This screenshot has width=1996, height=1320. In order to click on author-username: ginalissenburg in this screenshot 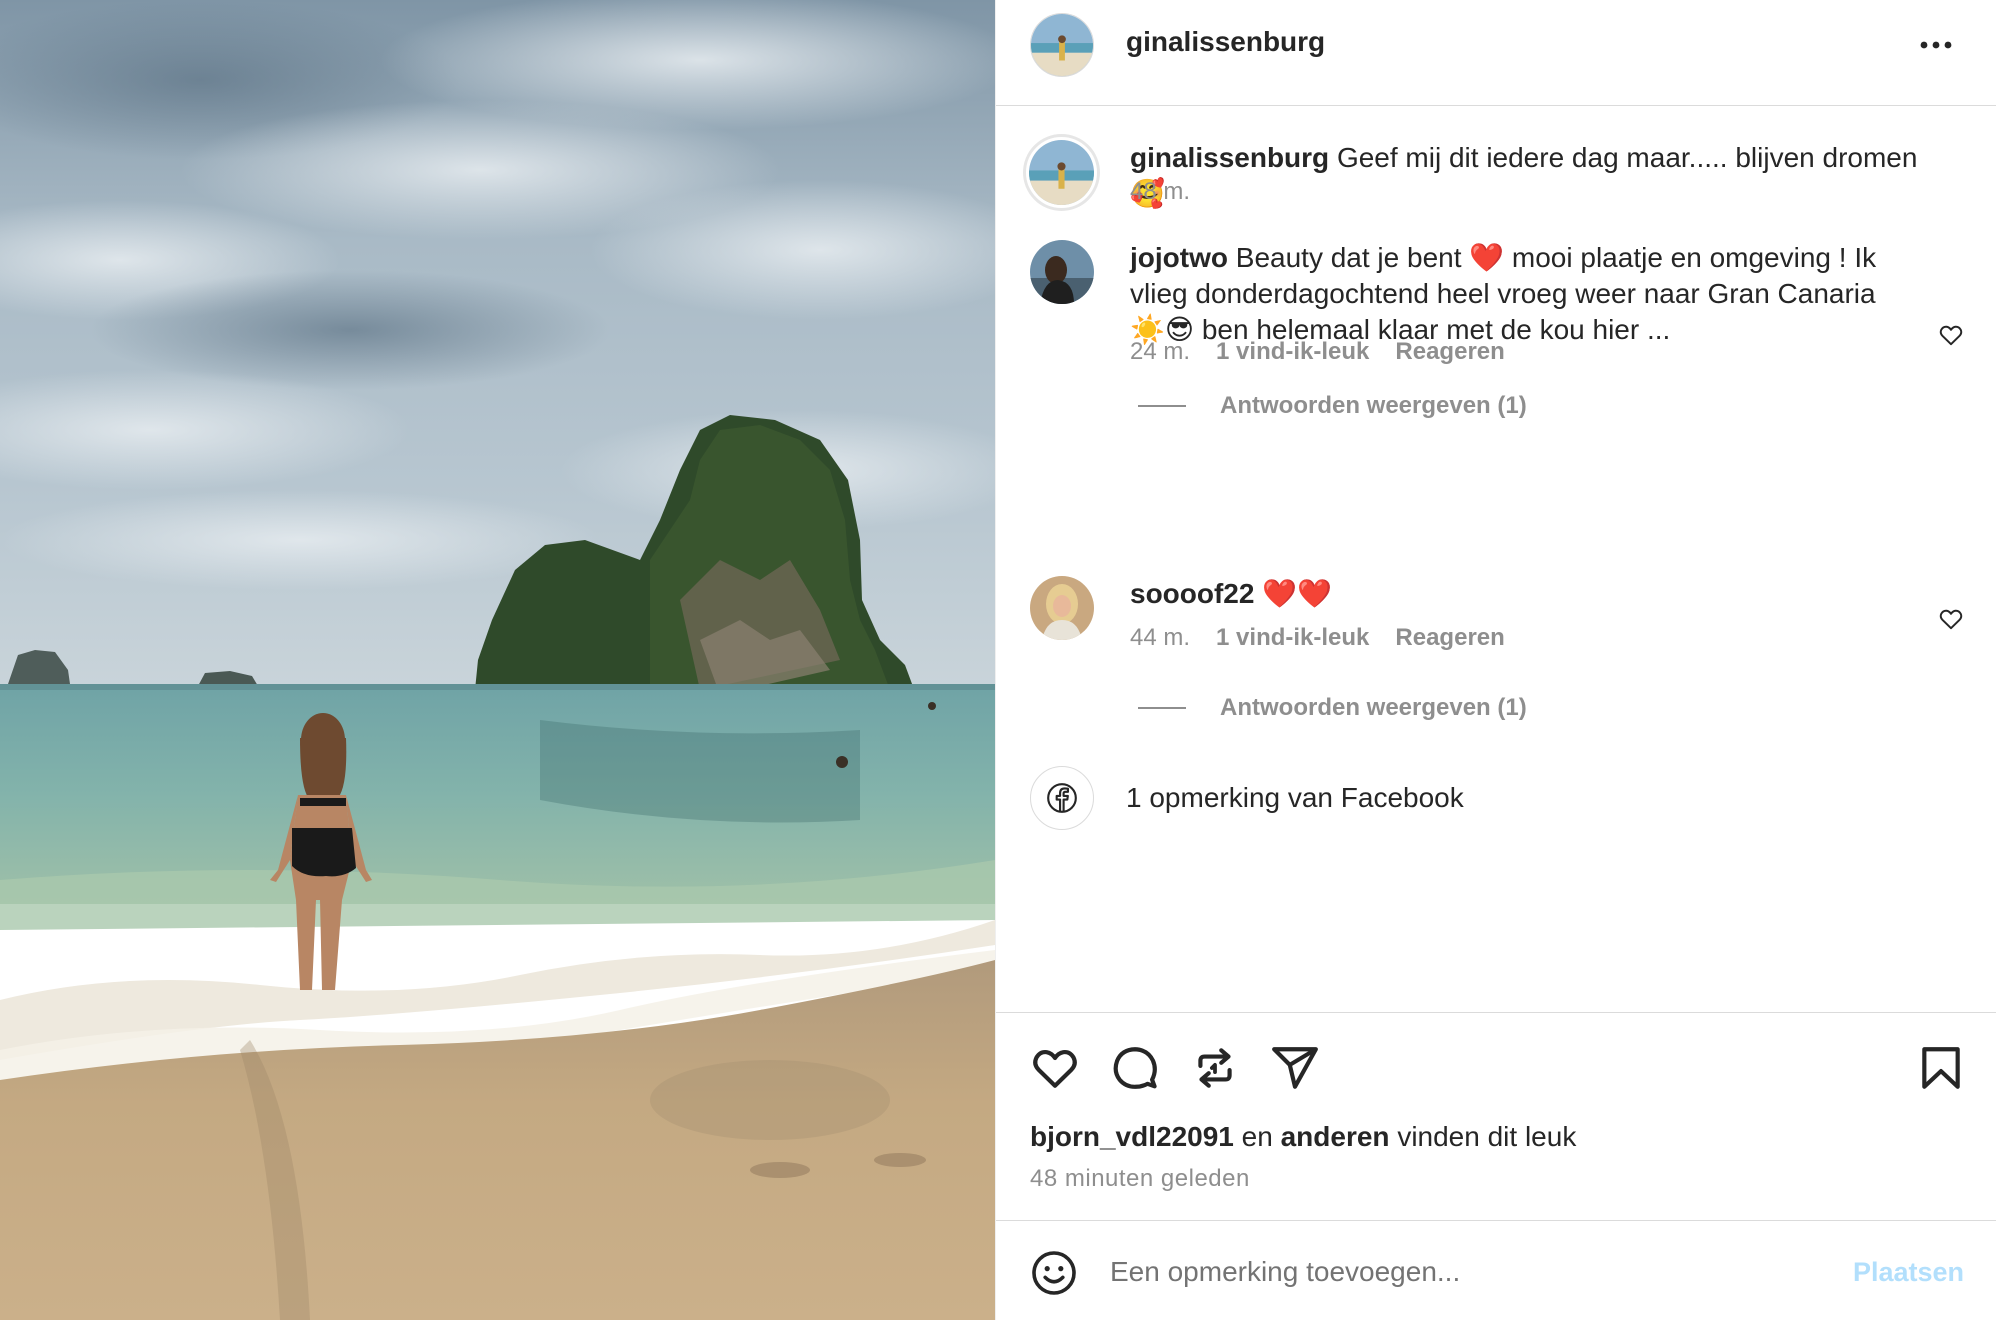, I will do `click(1225, 42)`.